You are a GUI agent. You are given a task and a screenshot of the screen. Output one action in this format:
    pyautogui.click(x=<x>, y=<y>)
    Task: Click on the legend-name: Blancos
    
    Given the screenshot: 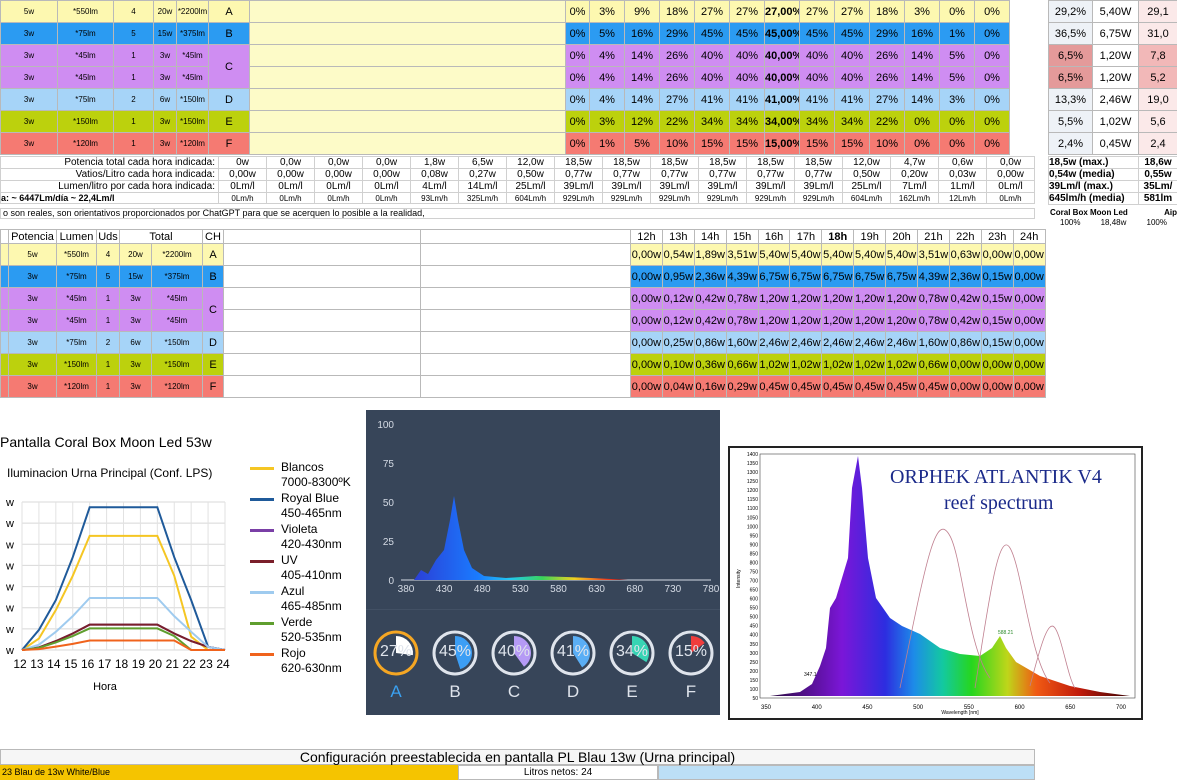 What is the action you would take?
    pyautogui.click(x=302, y=467)
    